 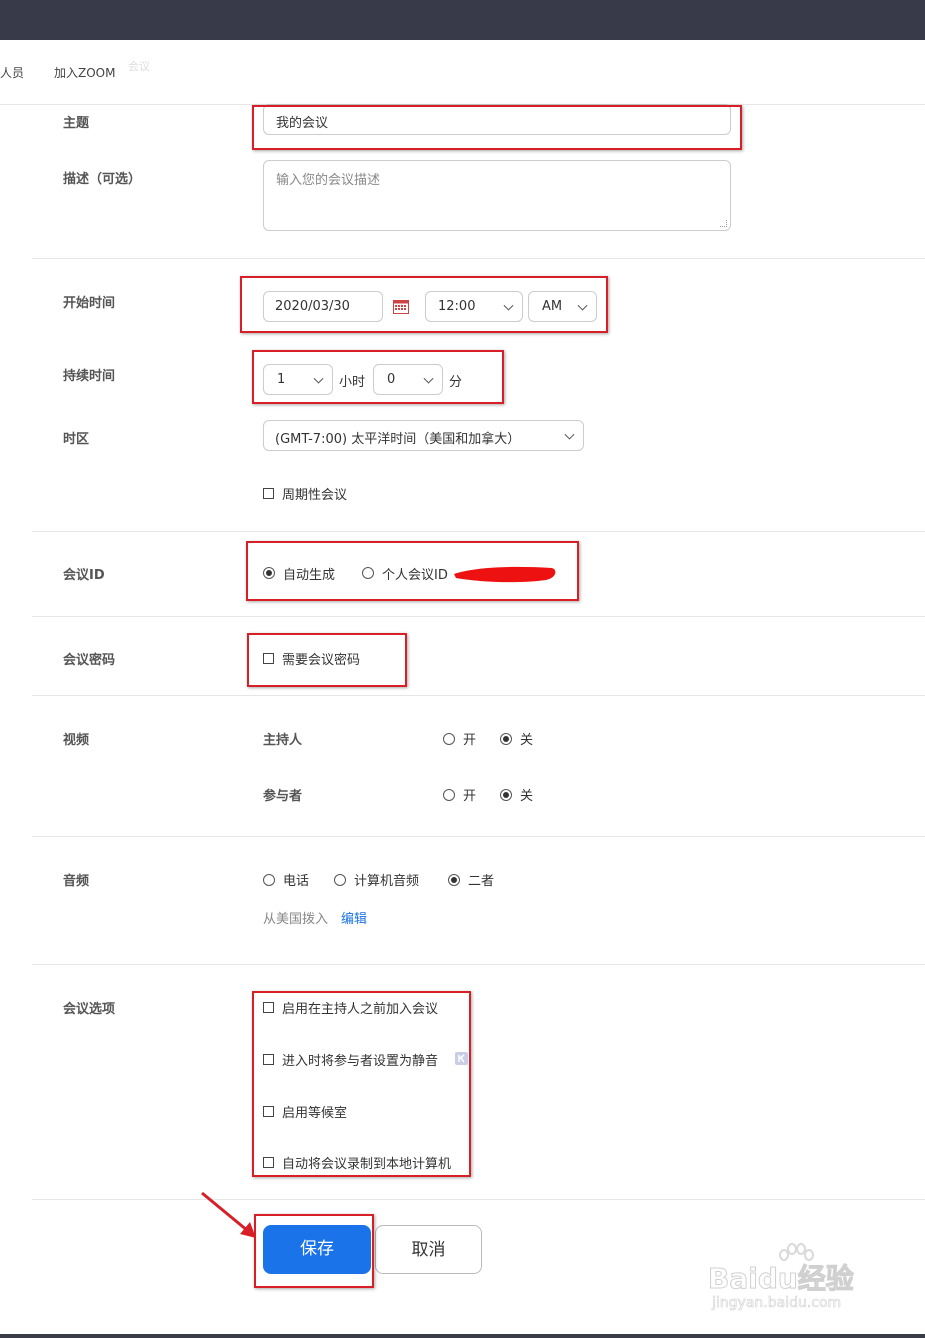 I want to click on hours-unit: 小时, so click(x=352, y=382).